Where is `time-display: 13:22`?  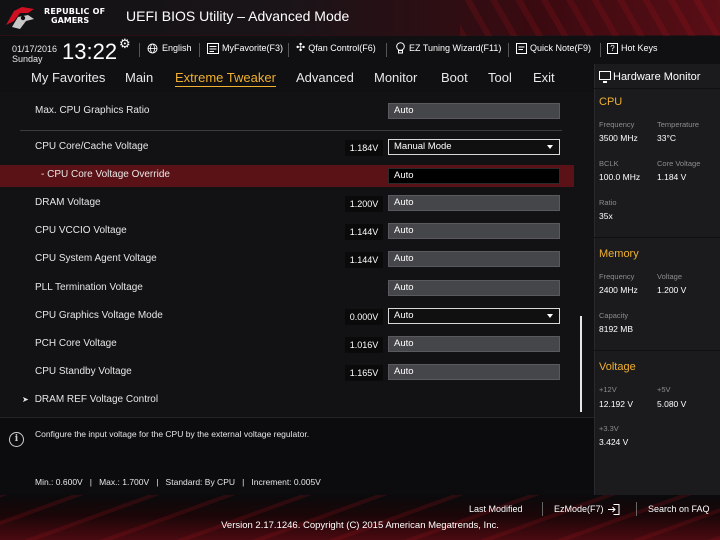 time-display: 13:22 is located at coordinates (89, 52).